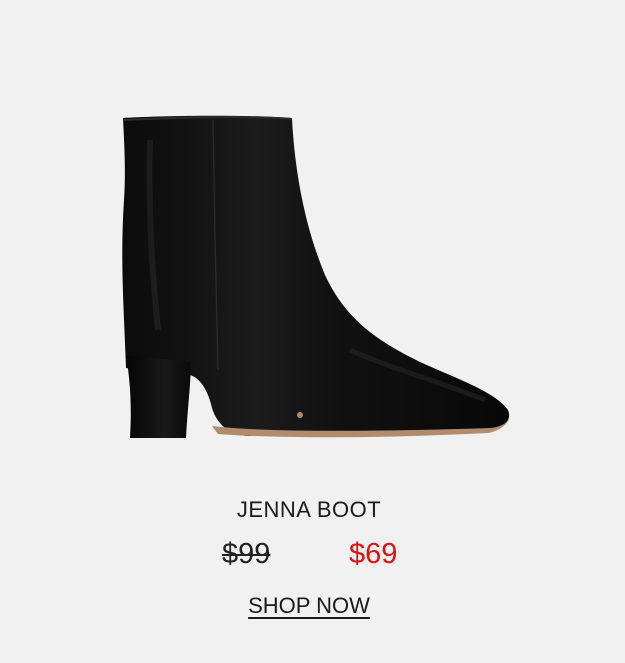 The image size is (625, 663). What do you see at coordinates (309, 606) in the screenshot?
I see `shop-now-link: SHOP NOW` at bounding box center [309, 606].